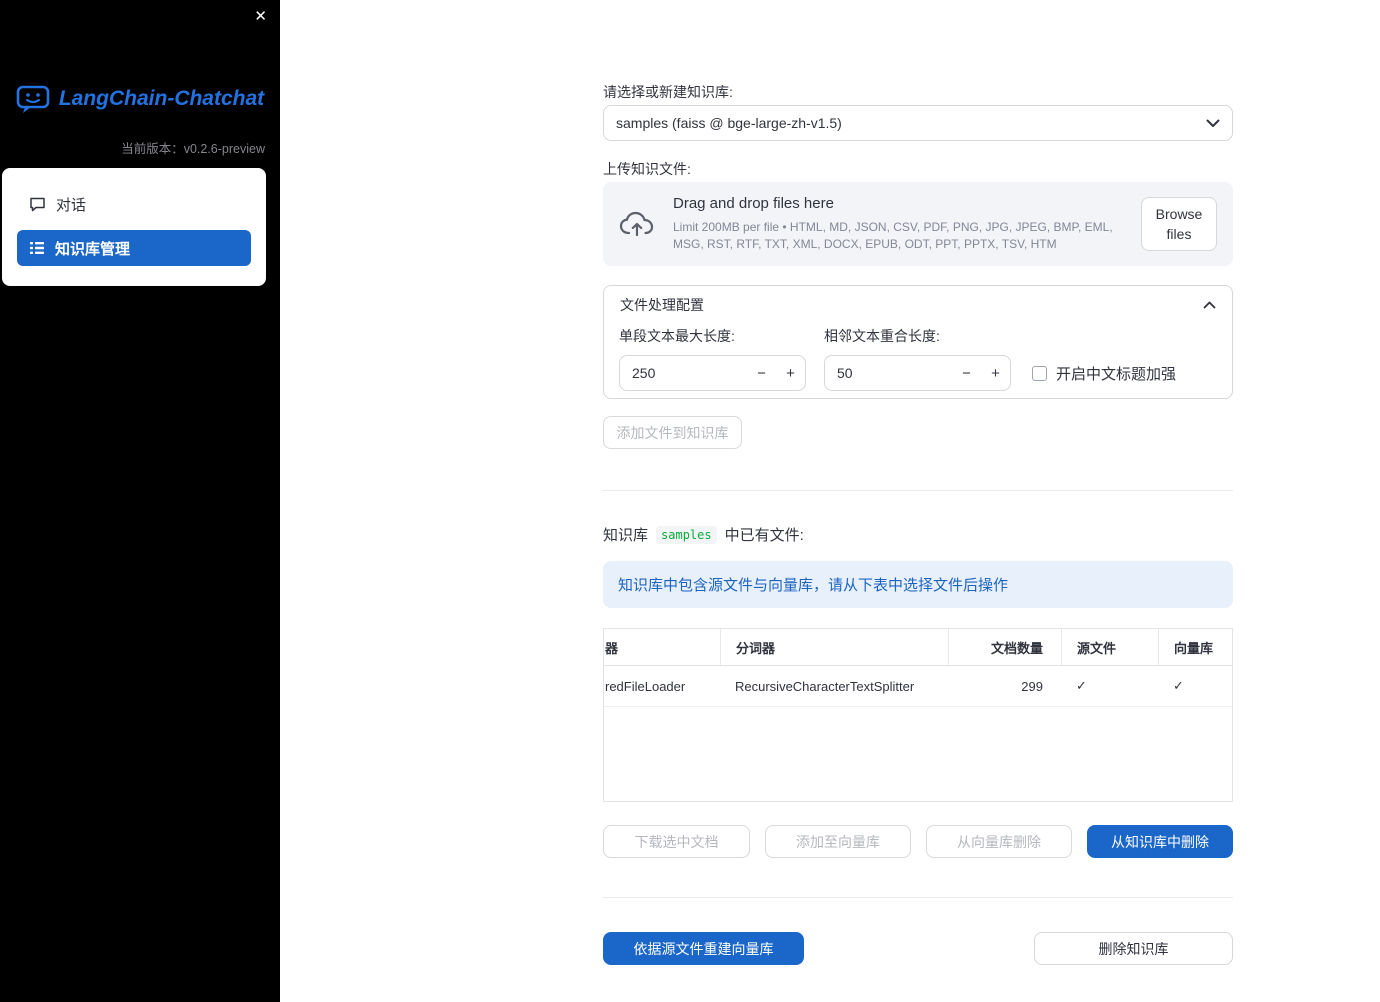 The height and width of the screenshot is (1002, 1380). I want to click on delete-from-vector-store-button: 从向量库删除, so click(999, 841).